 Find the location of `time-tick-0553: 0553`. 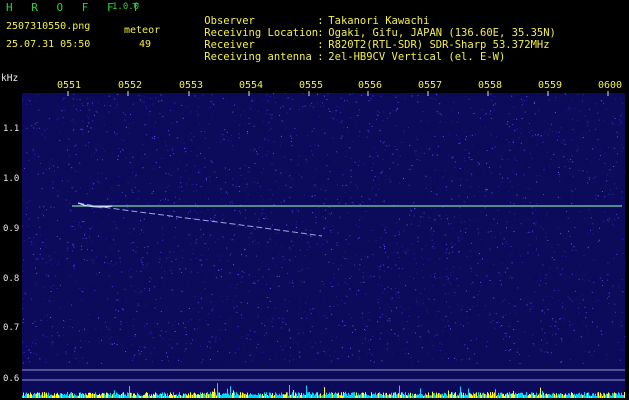

time-tick-0553: 0553 is located at coordinates (191, 85).